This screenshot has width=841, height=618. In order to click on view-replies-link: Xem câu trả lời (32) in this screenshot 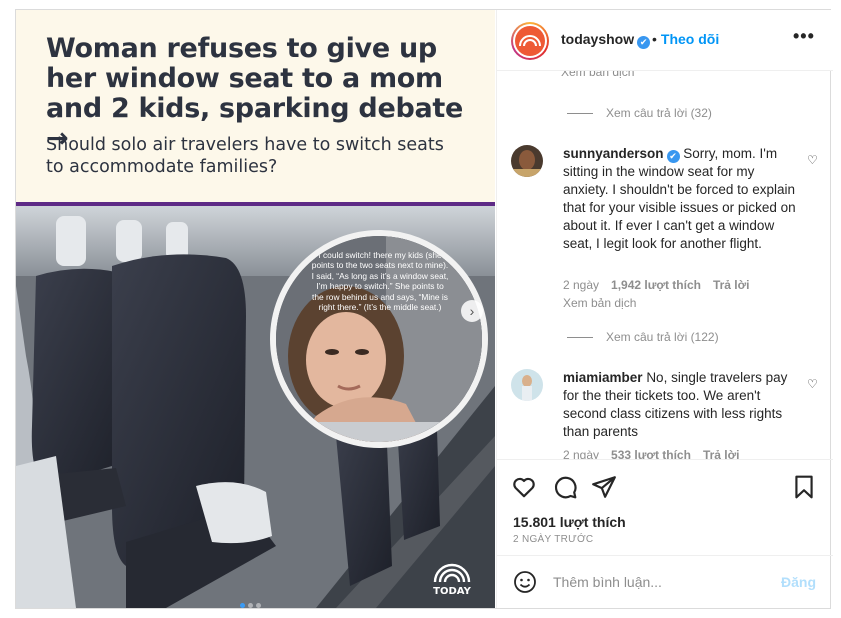, I will do `click(639, 113)`.